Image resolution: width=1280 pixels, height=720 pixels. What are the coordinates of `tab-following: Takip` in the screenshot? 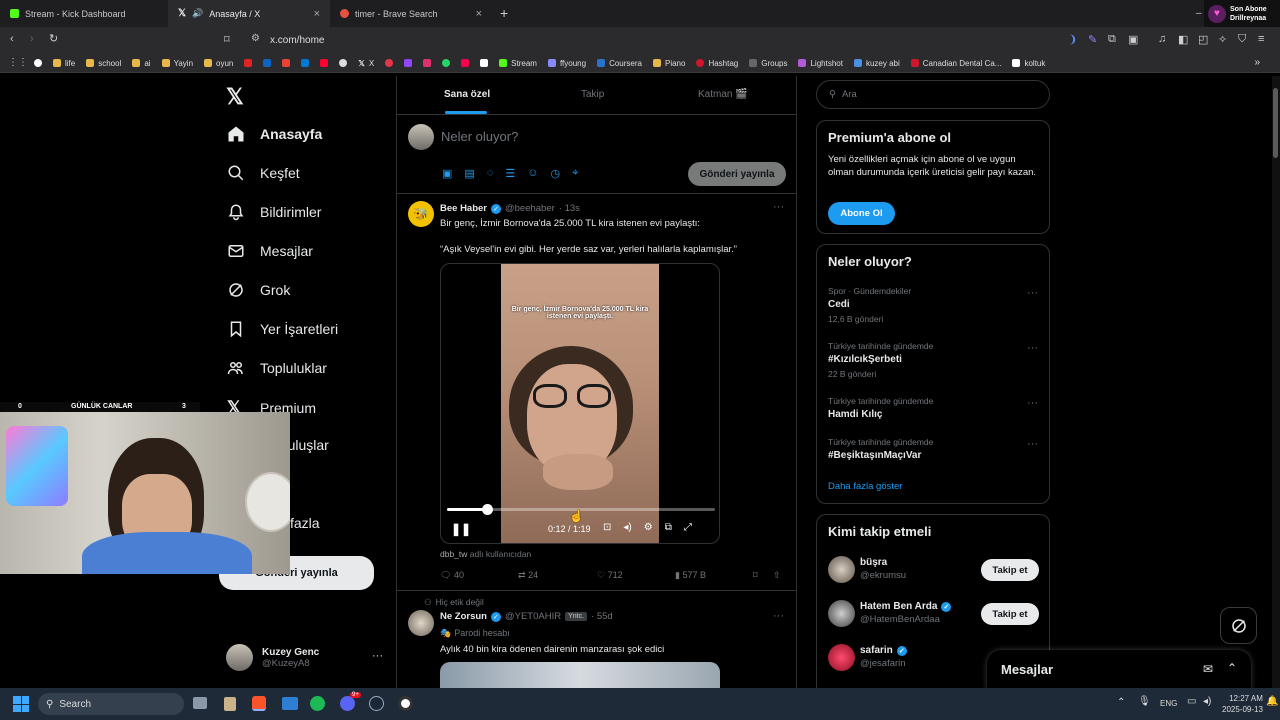 It's located at (592, 94).